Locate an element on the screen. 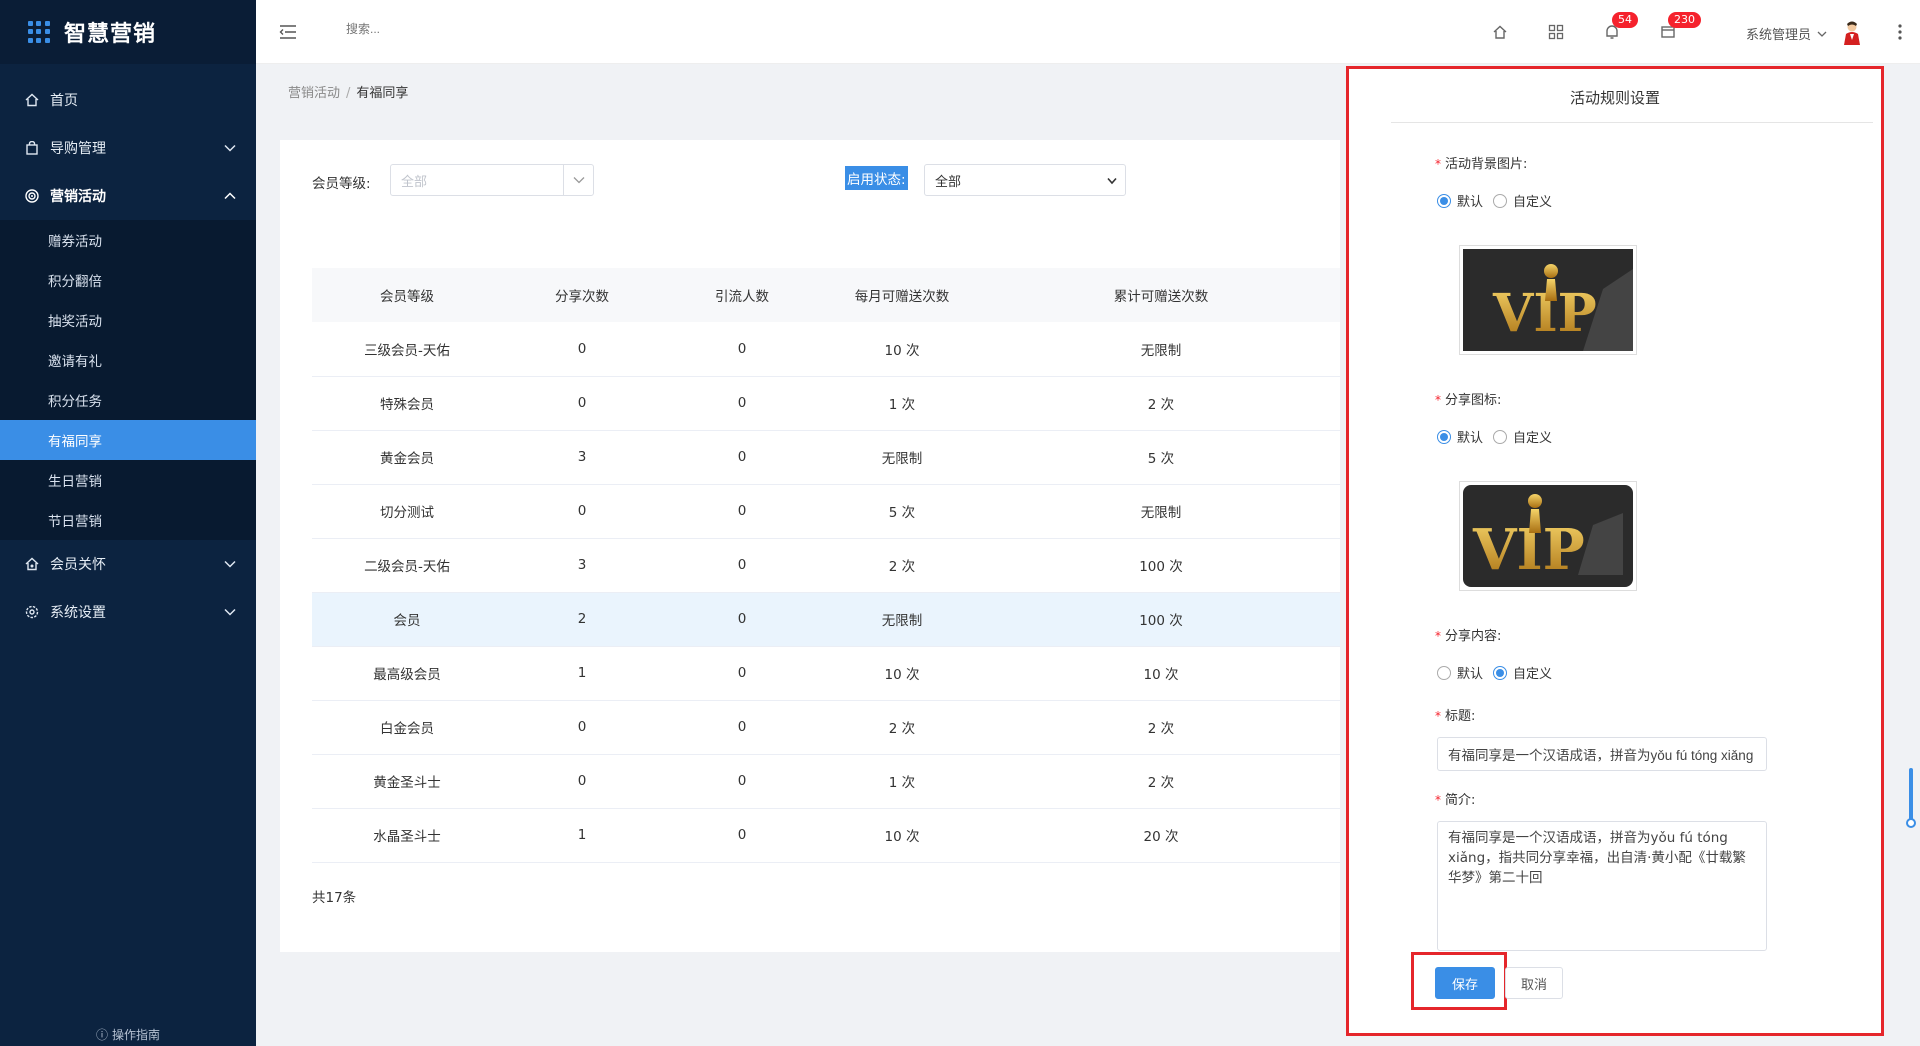 This screenshot has width=1920, height=1046. bg-image-label: * 活动背景图片: is located at coordinates (1481, 164).